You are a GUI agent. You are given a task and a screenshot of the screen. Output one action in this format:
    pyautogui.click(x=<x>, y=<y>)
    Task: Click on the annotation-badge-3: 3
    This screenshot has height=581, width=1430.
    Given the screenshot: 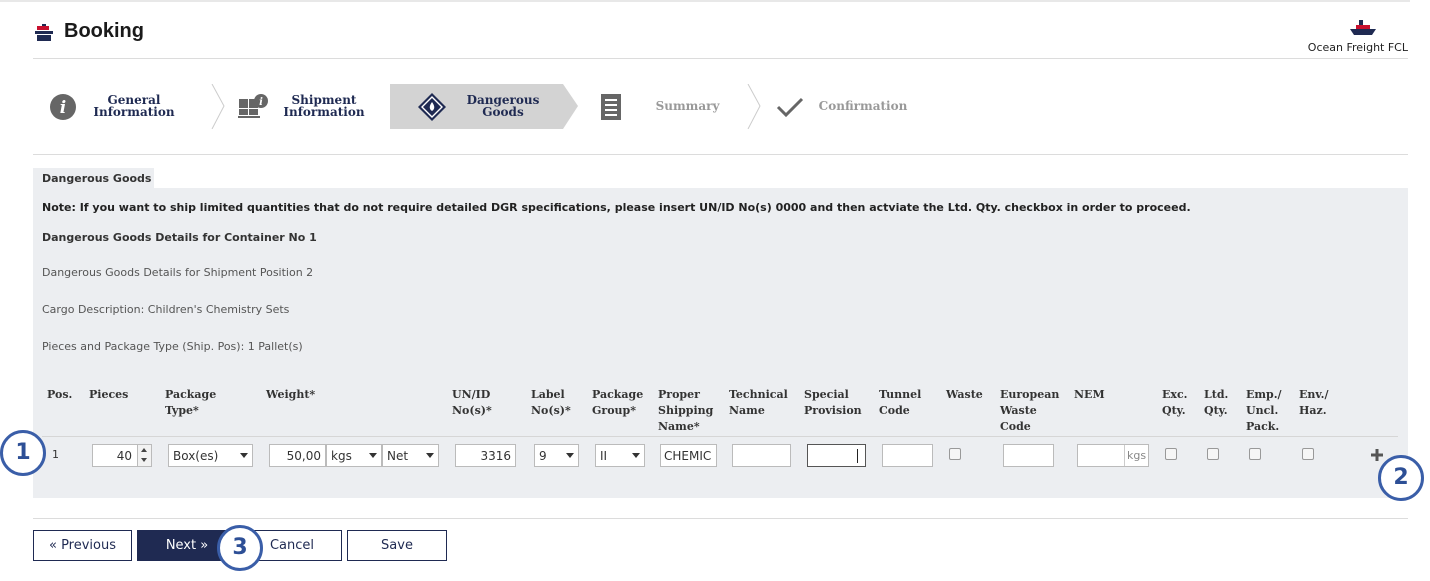 What is the action you would take?
    pyautogui.click(x=240, y=548)
    